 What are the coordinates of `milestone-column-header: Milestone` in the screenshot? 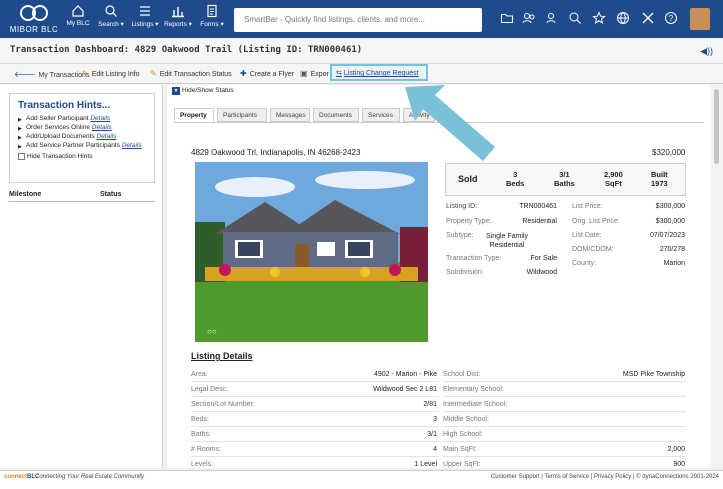 It's located at (25, 194).